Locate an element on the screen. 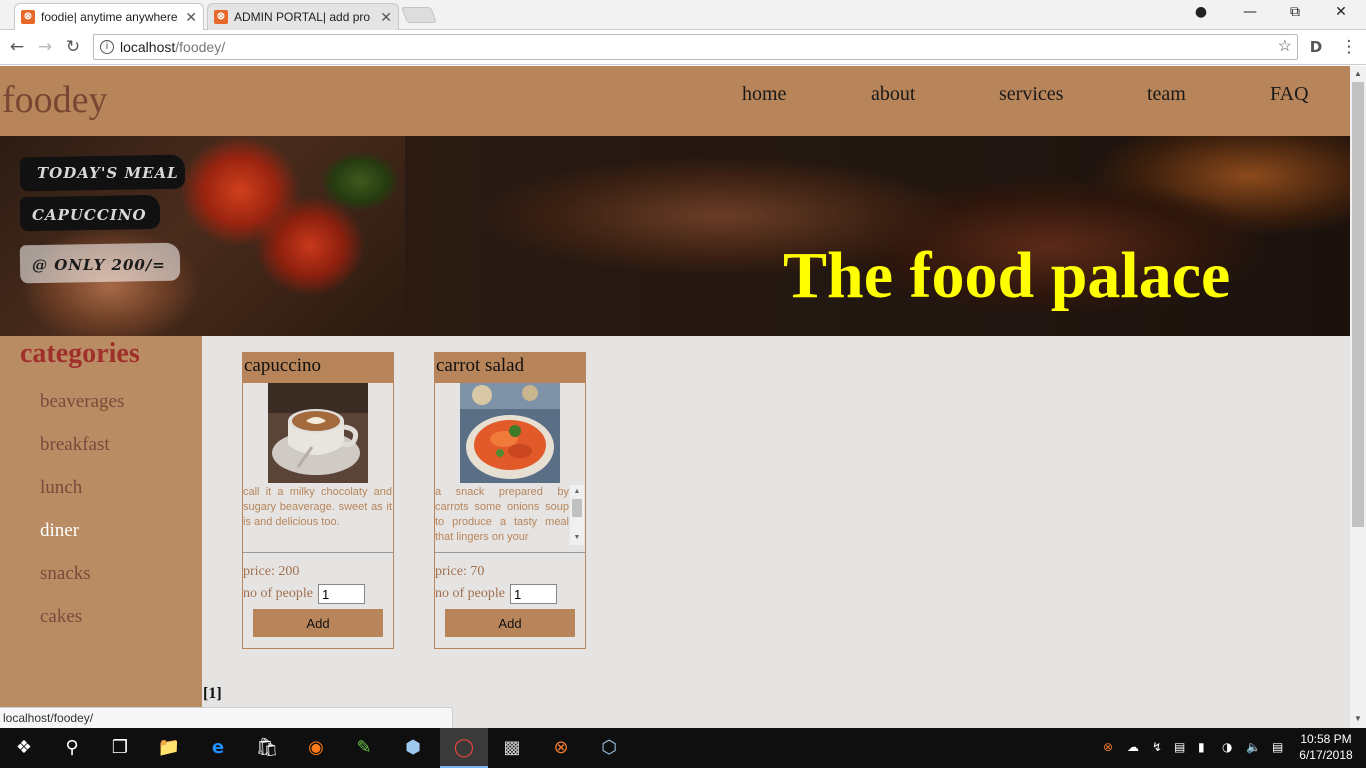  wifi-icon: ◑ is located at coordinates (1227, 747).